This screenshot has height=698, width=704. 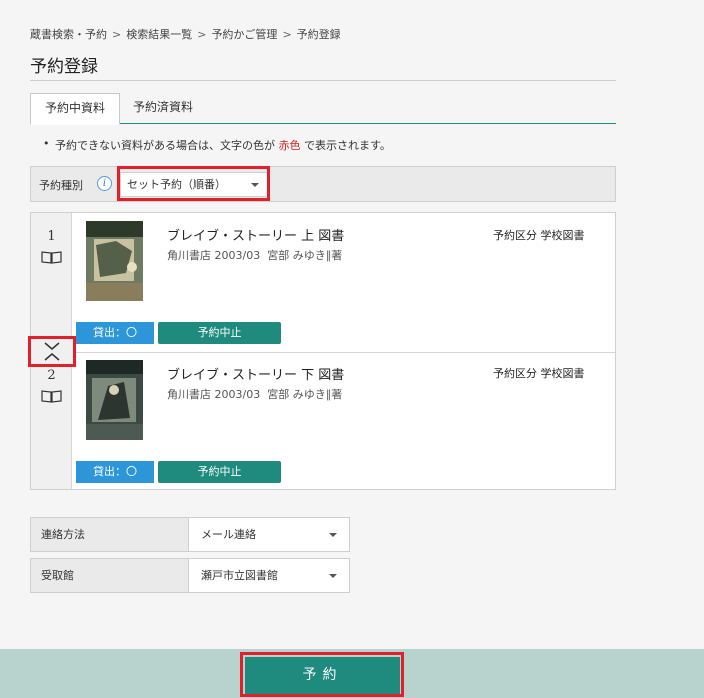 What do you see at coordinates (255, 234) in the screenshot?
I see `item-title: ブレイブ・ストーリー 上 図書` at bounding box center [255, 234].